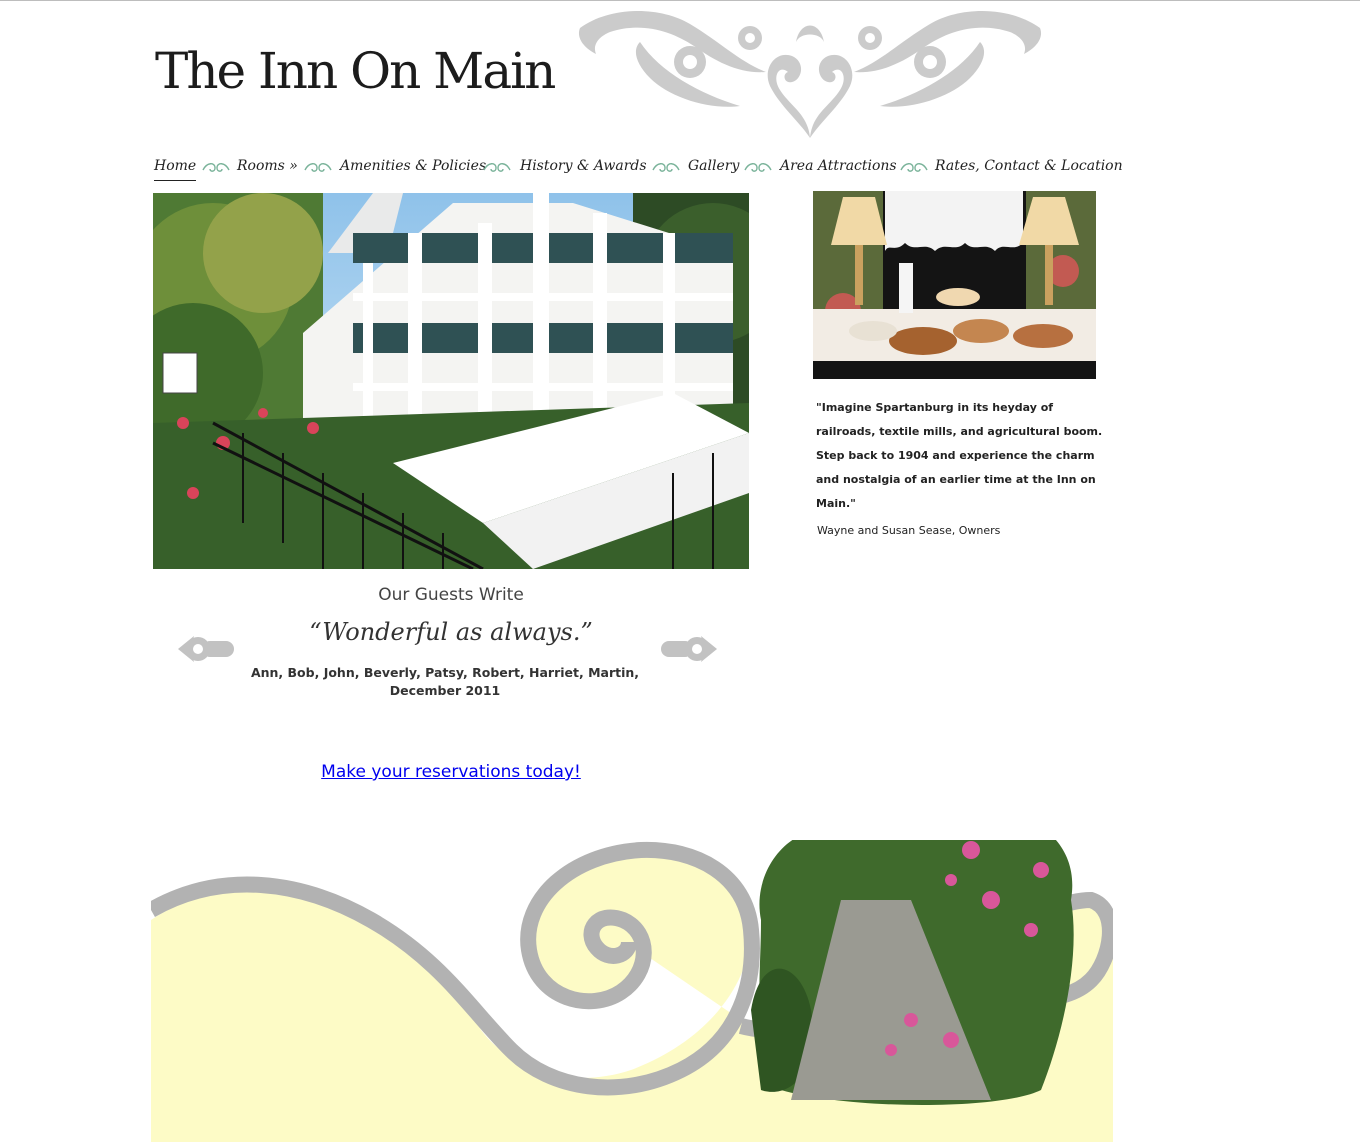 The height and width of the screenshot is (1142, 1360). Describe the element at coordinates (175, 169) in the screenshot. I see `nav-item-home: Home` at that location.